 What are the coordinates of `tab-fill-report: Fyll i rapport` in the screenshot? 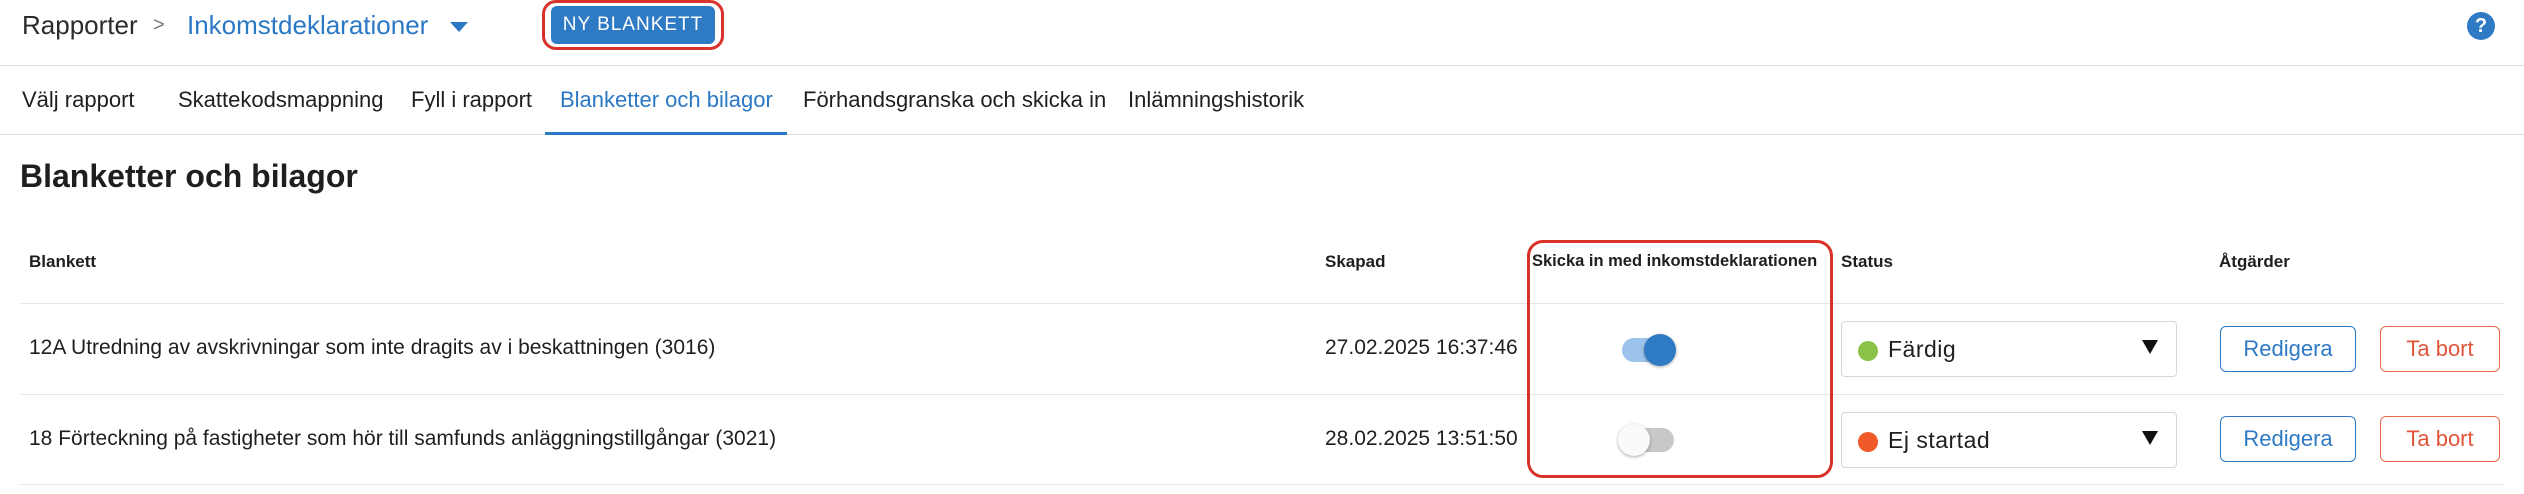 It's located at (474, 101).